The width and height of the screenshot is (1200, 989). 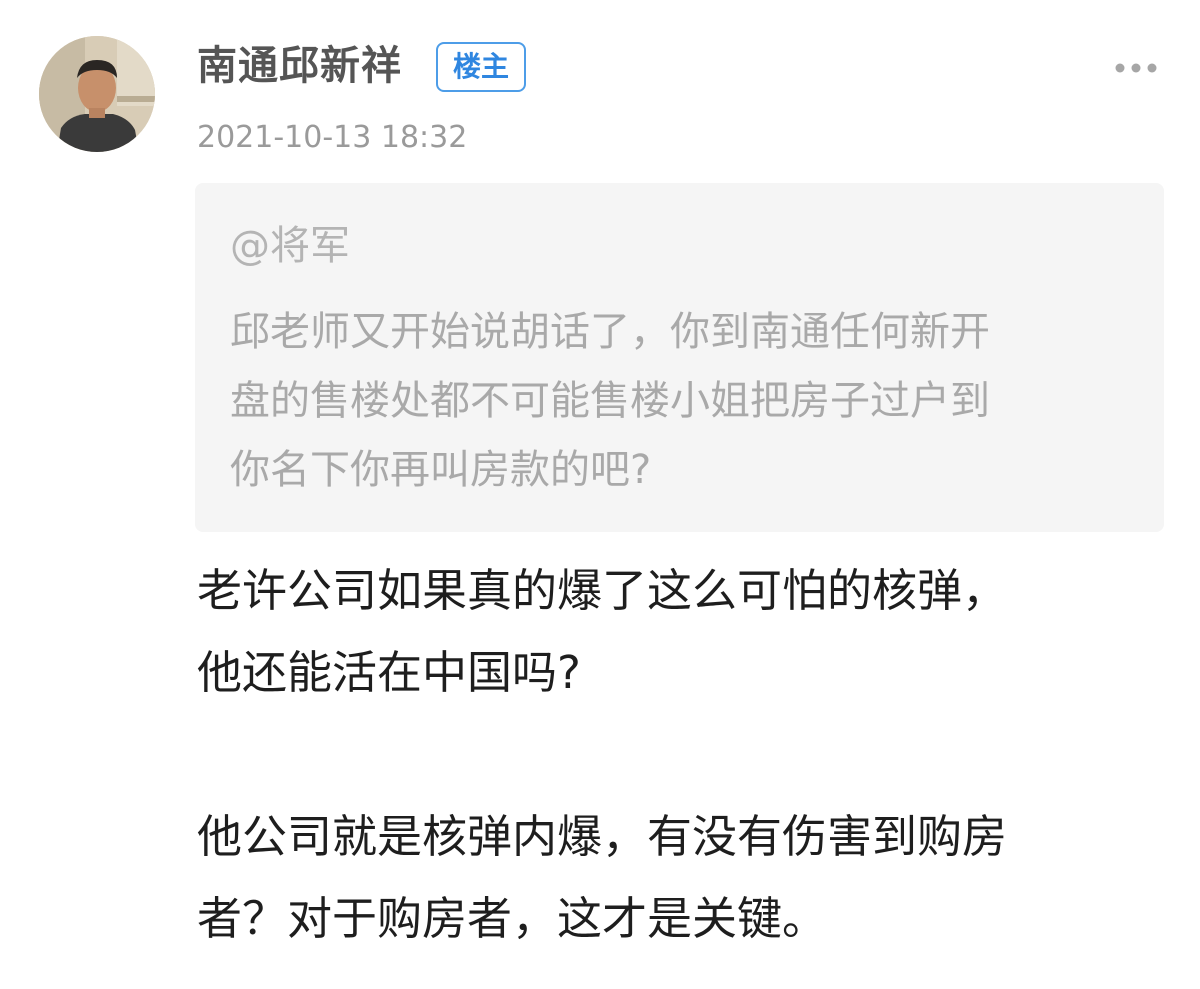 What do you see at coordinates (441, 470) in the screenshot?
I see `quote-line: 你名下你再叫房款的吧?` at bounding box center [441, 470].